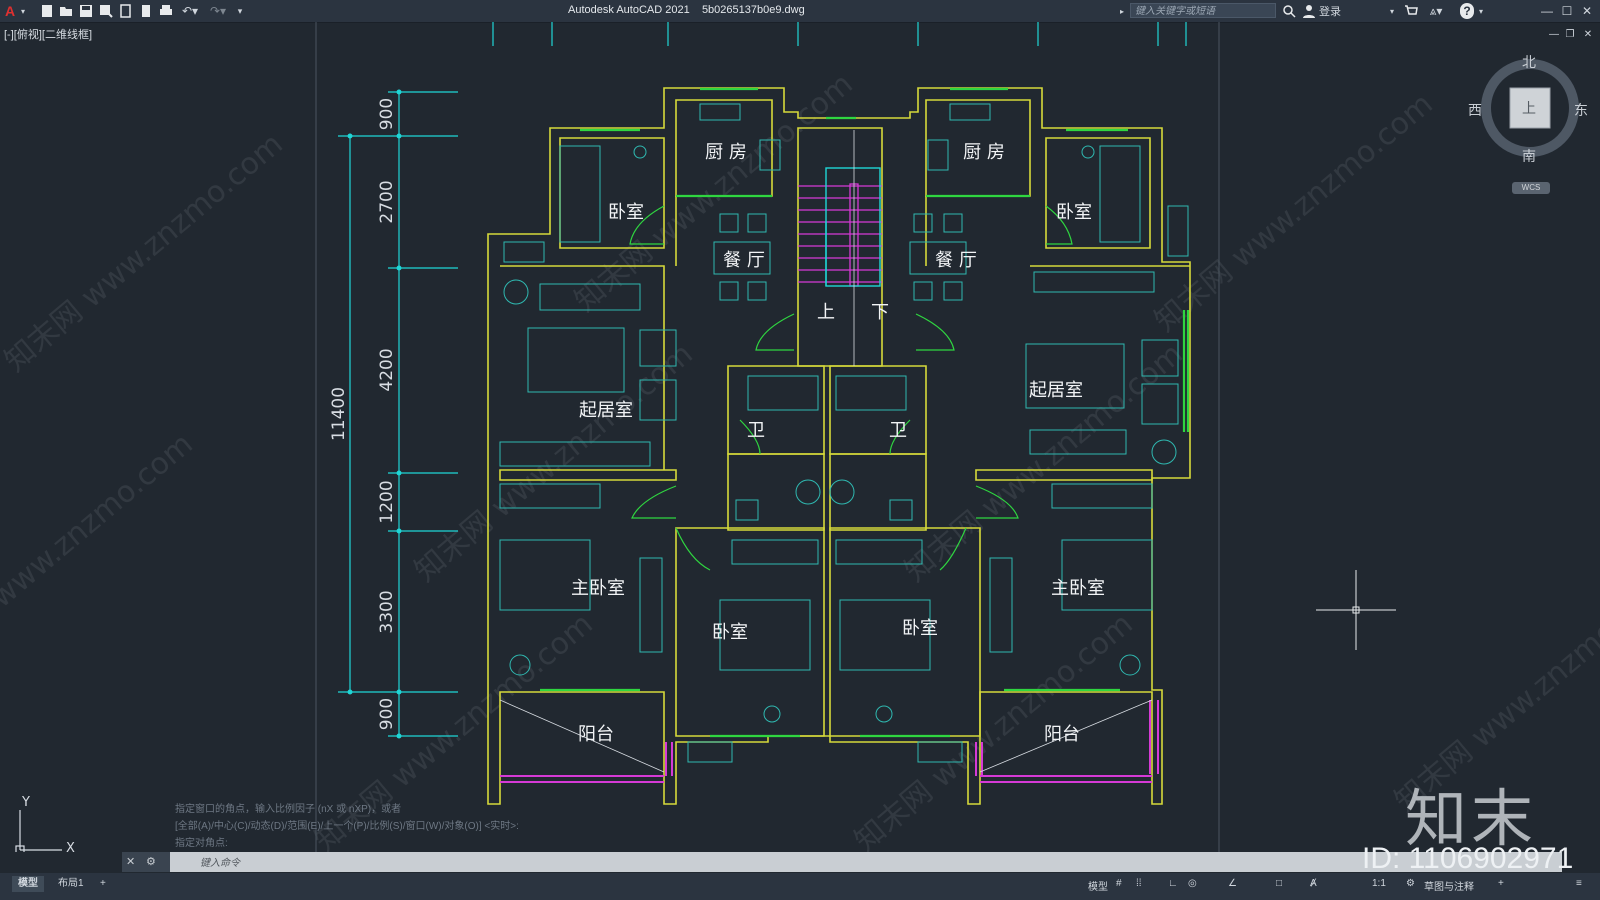  I want to click on total-dimension-label: 11400, so click(339, 414).